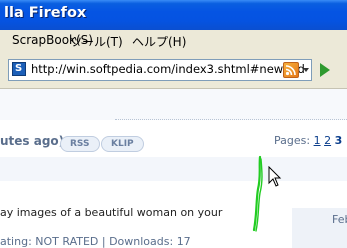 The width and height of the screenshot is (347, 248). Describe the element at coordinates (317, 140) in the screenshot. I see `page-link-1: 1` at that location.